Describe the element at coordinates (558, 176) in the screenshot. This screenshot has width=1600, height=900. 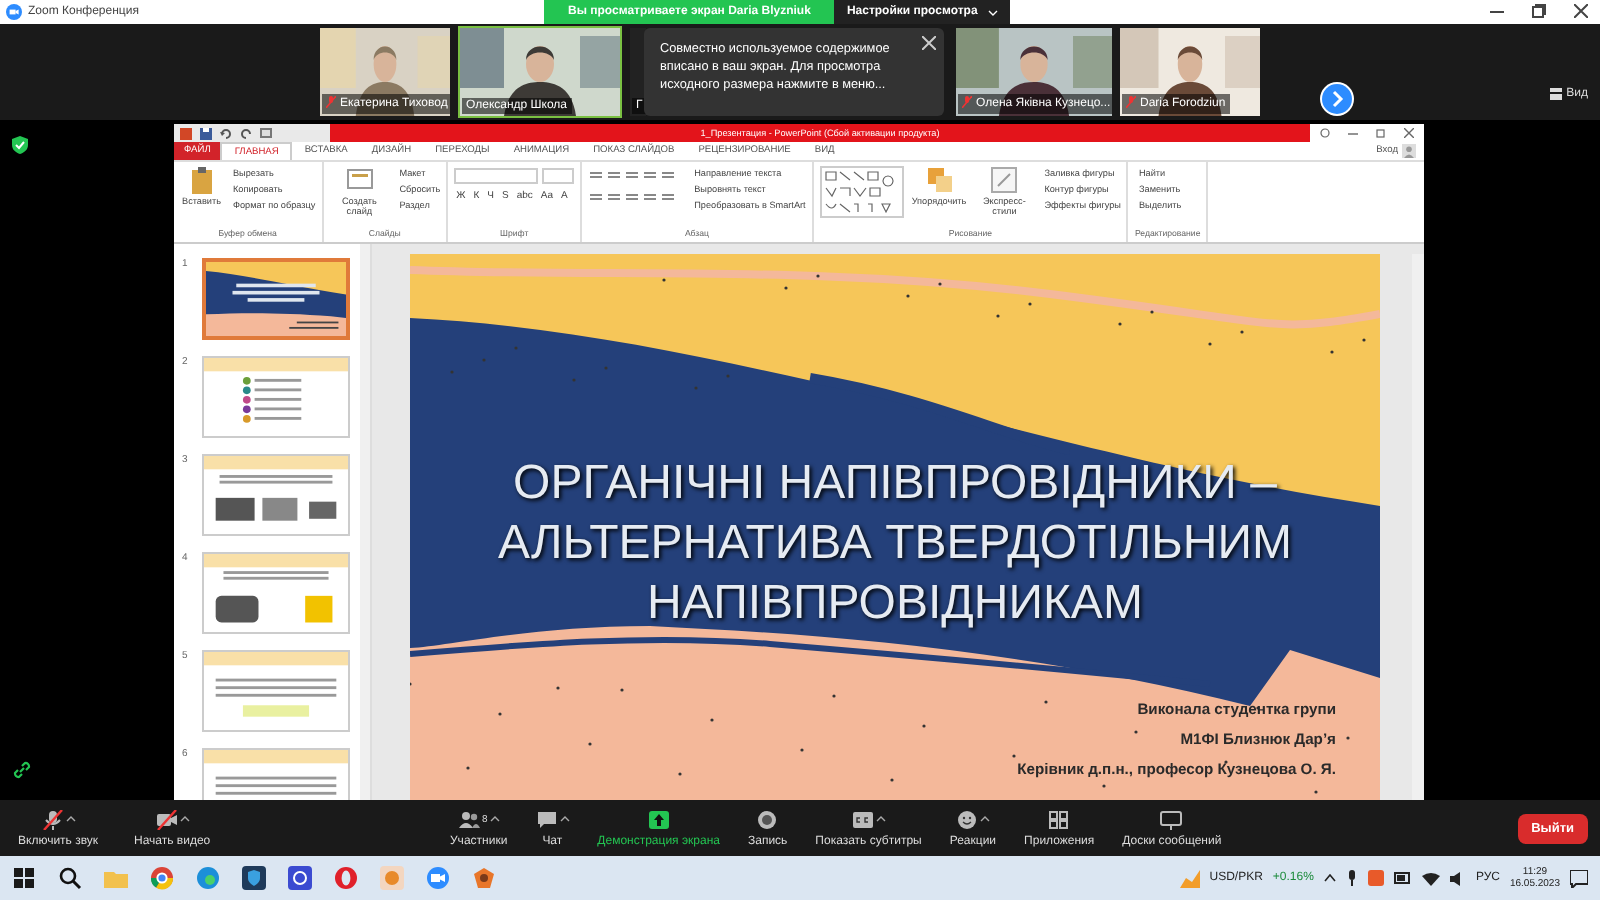
I see `font-size-field` at that location.